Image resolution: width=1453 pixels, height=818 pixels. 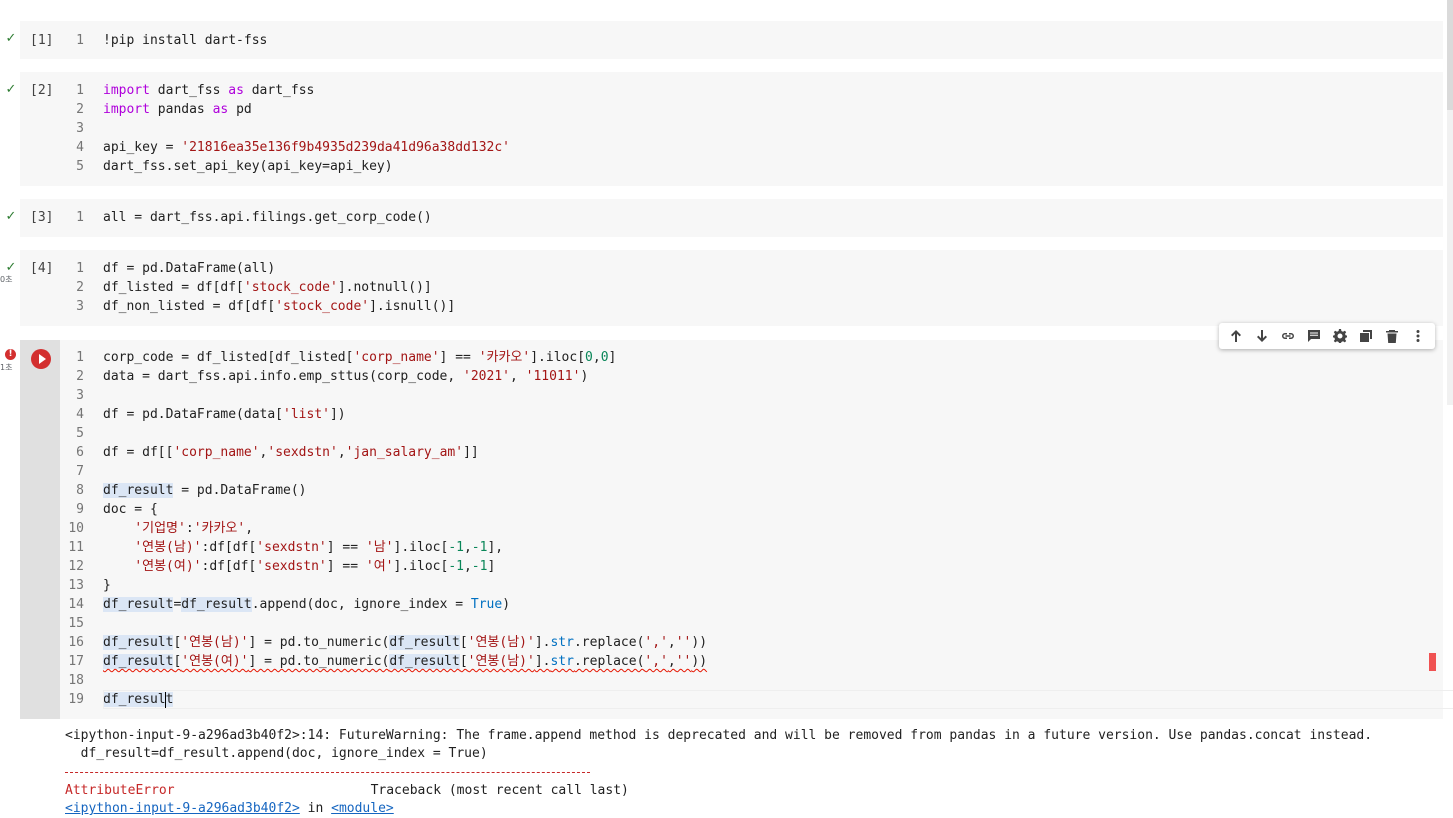 What do you see at coordinates (463, 642) in the screenshot?
I see `code-token: [` at bounding box center [463, 642].